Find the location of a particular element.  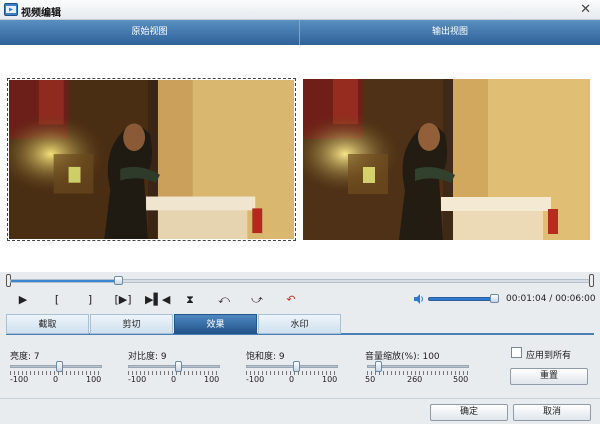

close-icon: ✕ is located at coordinates (585, 9).